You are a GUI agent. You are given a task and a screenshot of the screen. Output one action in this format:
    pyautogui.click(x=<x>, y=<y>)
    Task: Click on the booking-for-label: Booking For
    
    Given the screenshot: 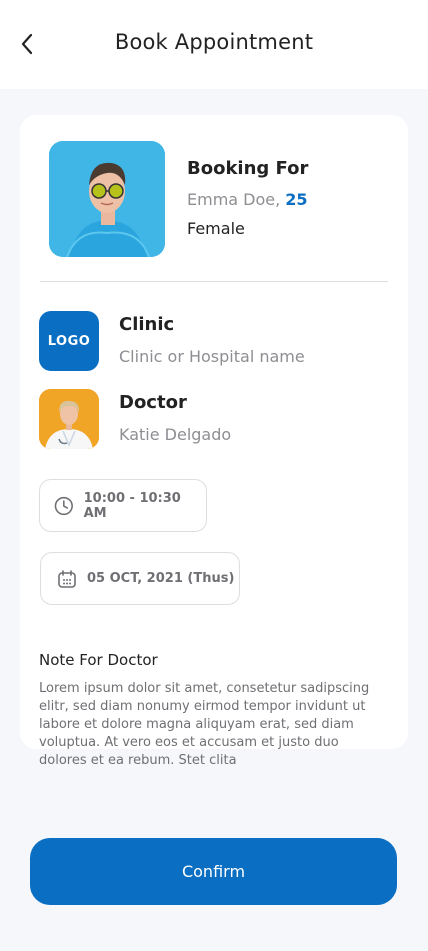 What is the action you would take?
    pyautogui.click(x=248, y=168)
    